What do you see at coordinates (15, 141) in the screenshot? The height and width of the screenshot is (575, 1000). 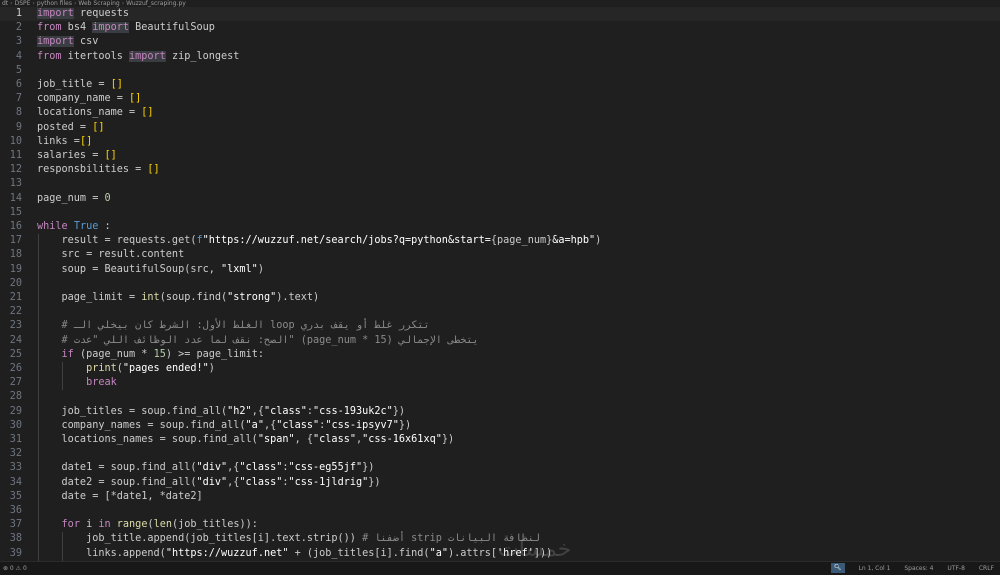 I see `line-number: 10` at bounding box center [15, 141].